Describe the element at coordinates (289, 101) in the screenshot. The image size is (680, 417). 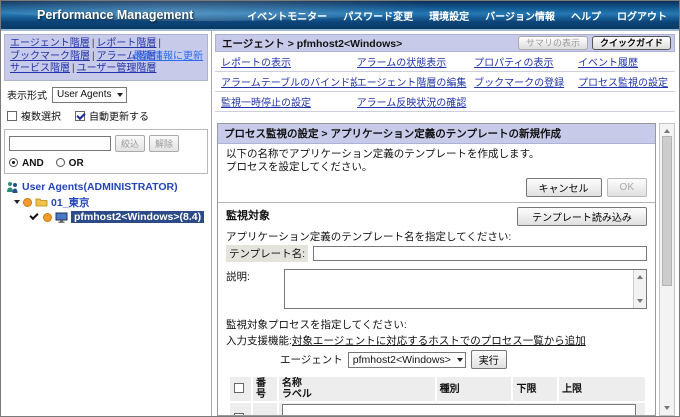
I see `link-suspend-monitoring: 監視一時停止の設定` at that location.